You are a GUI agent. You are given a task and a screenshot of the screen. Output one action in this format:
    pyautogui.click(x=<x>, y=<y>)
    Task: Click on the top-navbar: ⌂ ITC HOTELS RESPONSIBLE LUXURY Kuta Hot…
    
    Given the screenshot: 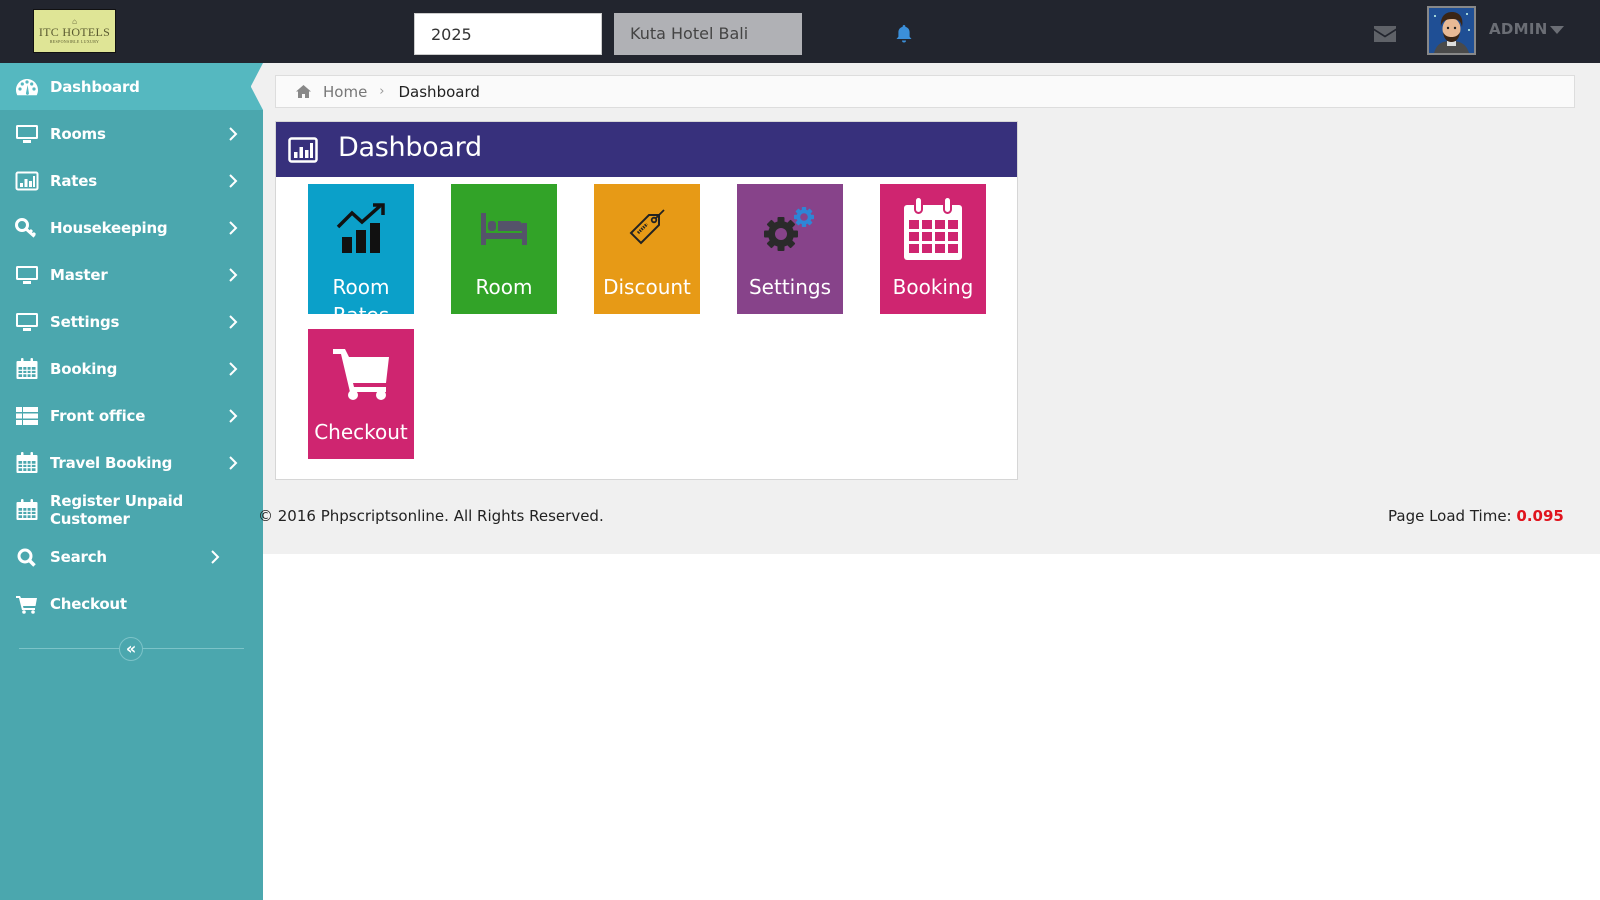 What is the action you would take?
    pyautogui.click(x=800, y=31)
    